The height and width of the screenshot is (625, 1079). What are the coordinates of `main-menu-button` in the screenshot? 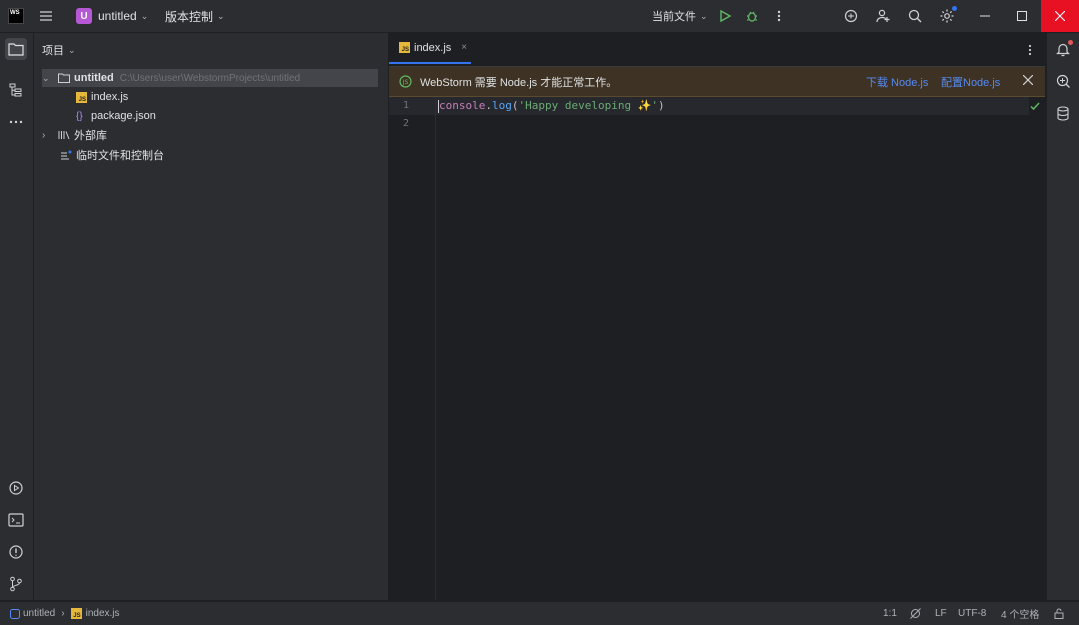 It's located at (46, 16).